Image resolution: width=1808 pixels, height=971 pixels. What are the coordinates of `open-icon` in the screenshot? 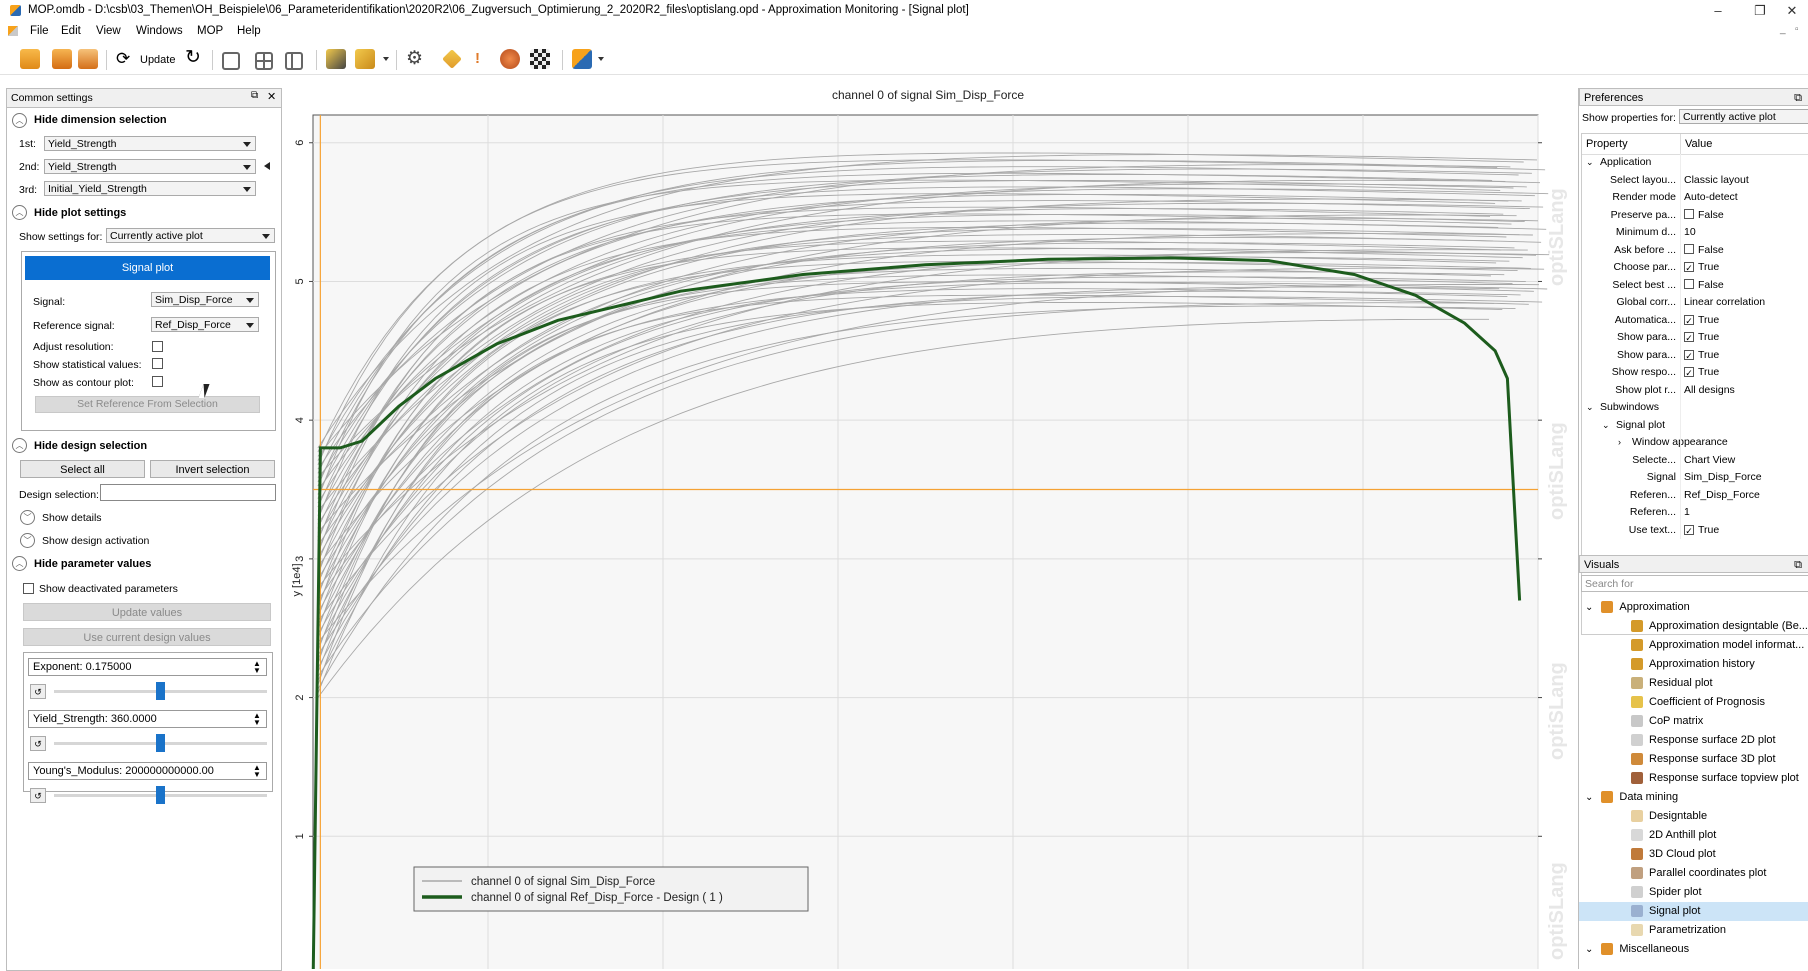 It's located at (30, 59).